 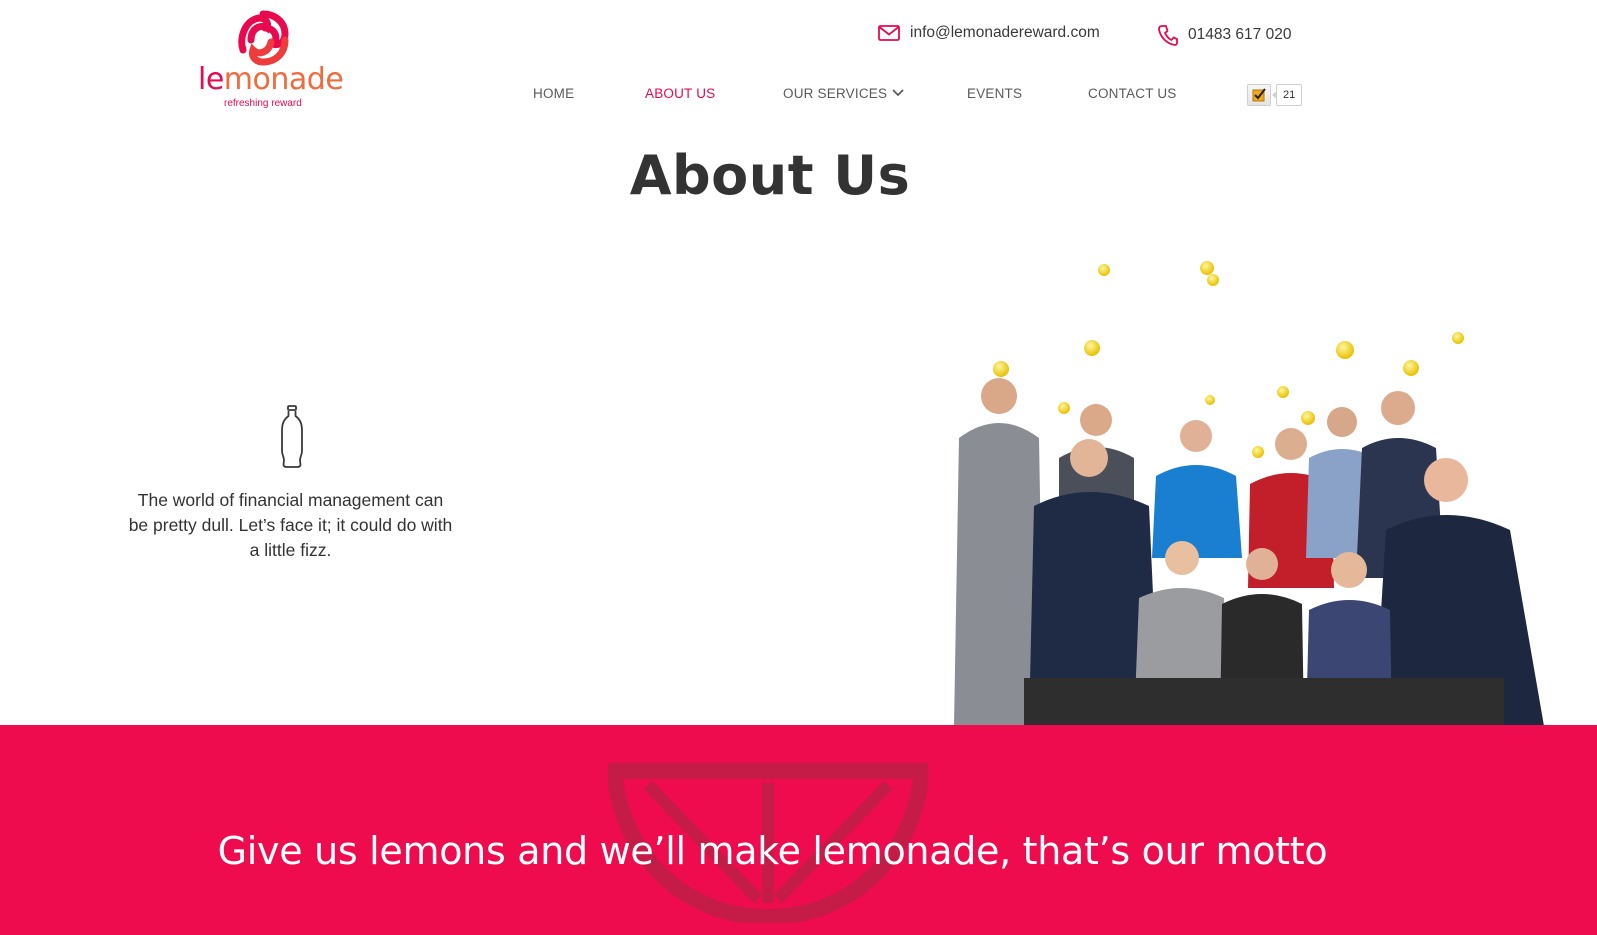 I want to click on email-address: info@lemonadereward.com, so click(x=1005, y=33).